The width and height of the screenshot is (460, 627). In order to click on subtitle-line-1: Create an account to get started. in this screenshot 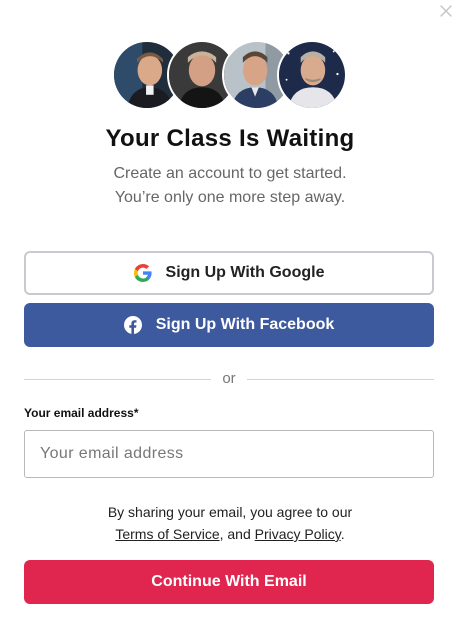, I will do `click(230, 173)`.